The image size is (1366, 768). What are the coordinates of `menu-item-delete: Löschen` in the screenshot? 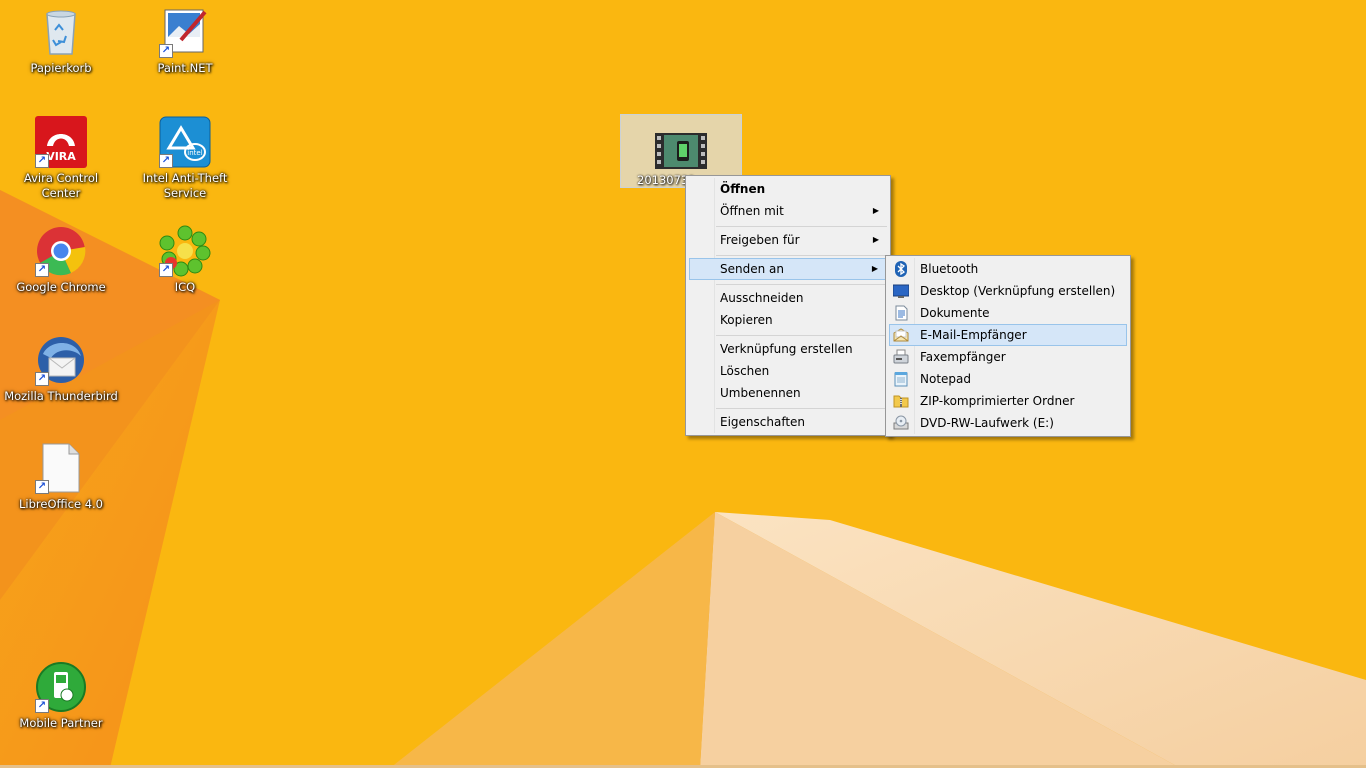 It's located at (788, 371).